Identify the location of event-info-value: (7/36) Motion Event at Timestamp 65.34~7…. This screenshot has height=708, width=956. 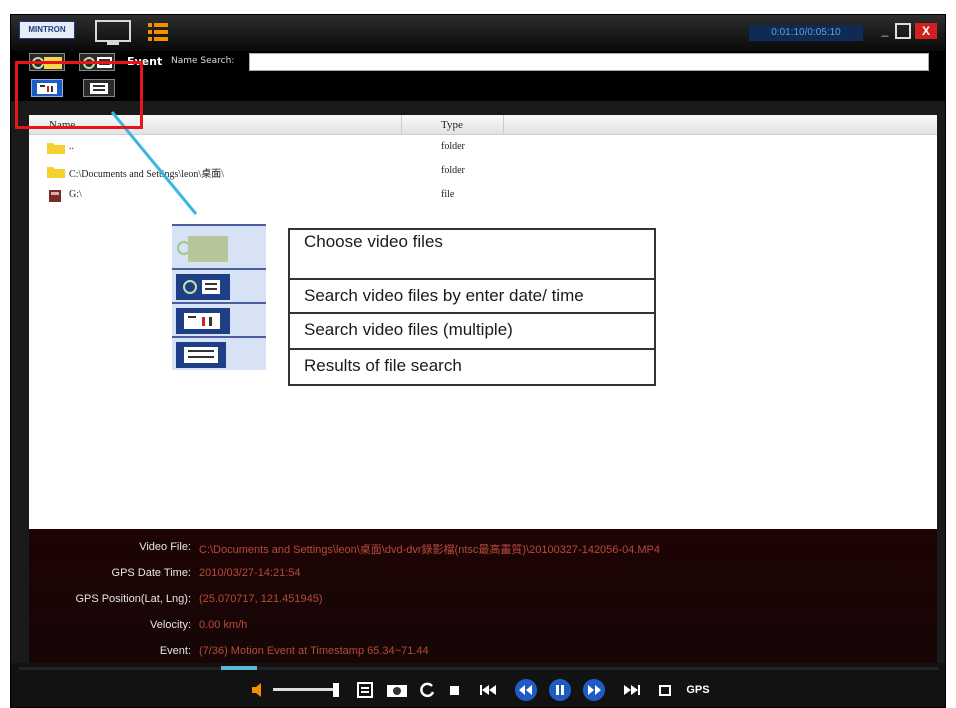
(314, 651).